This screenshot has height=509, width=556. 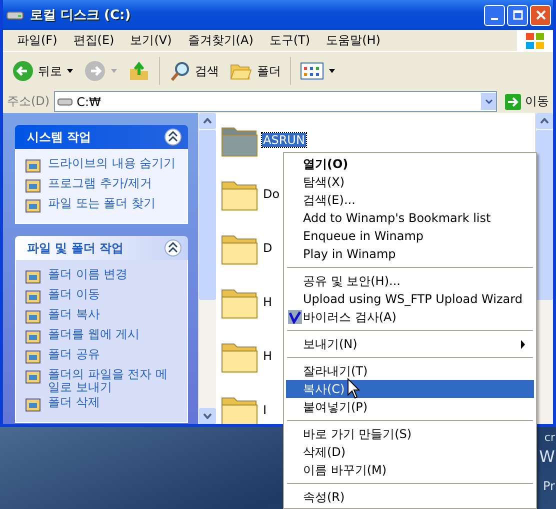 I want to click on close-button, so click(x=540, y=15).